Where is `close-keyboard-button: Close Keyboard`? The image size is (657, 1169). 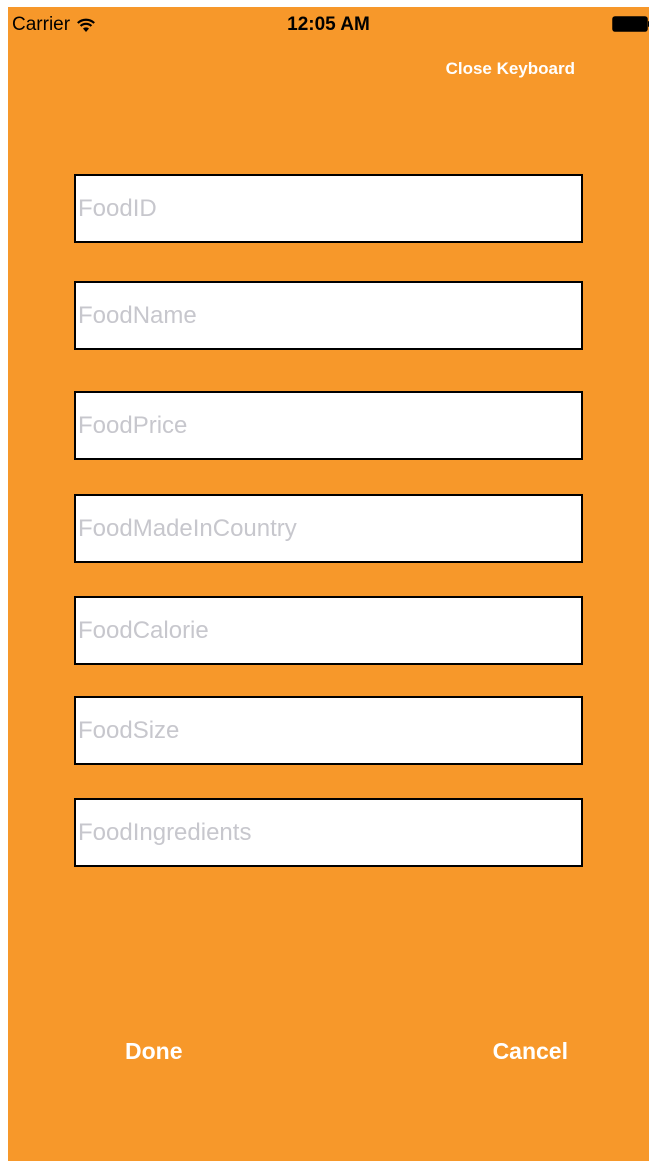
close-keyboard-button: Close Keyboard is located at coordinates (510, 69).